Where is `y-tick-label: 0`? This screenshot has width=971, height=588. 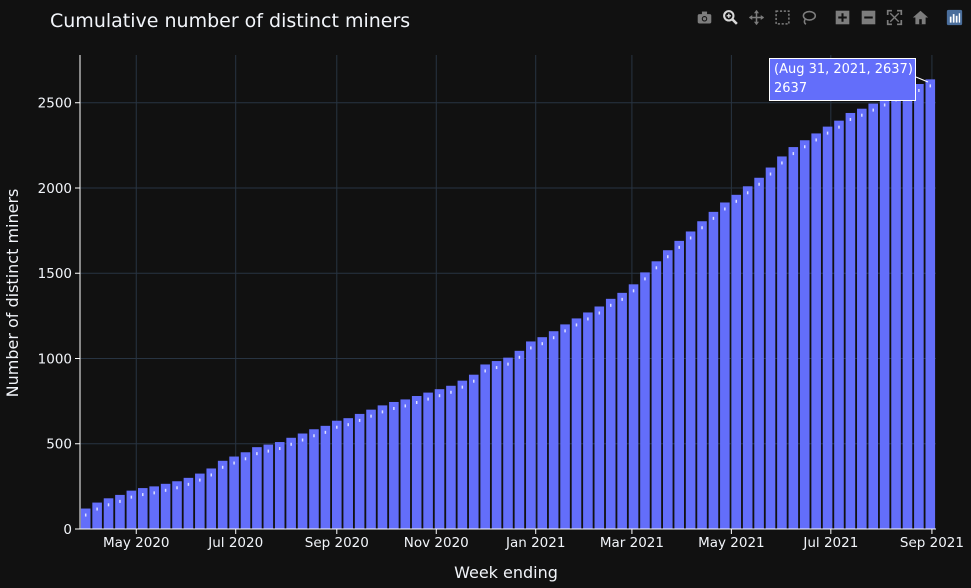 y-tick-label: 0 is located at coordinates (67, 530).